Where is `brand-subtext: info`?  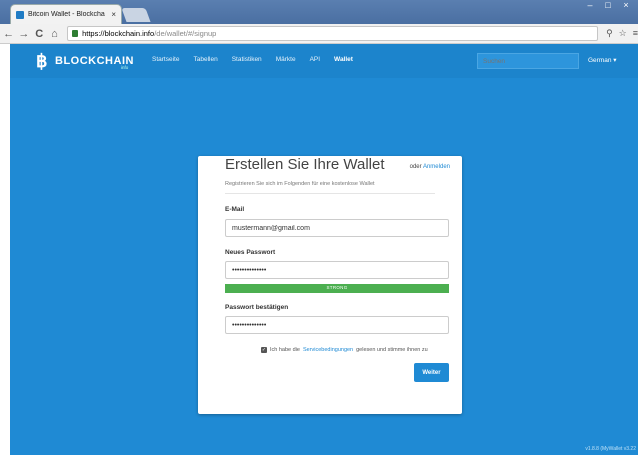
brand-subtext: info is located at coordinates (125, 67).